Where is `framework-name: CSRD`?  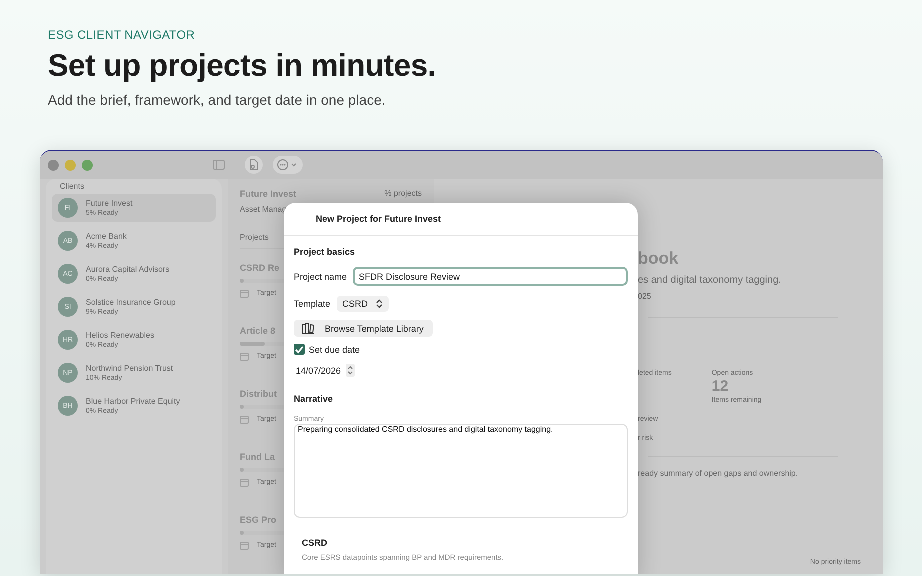 framework-name: CSRD is located at coordinates (315, 543).